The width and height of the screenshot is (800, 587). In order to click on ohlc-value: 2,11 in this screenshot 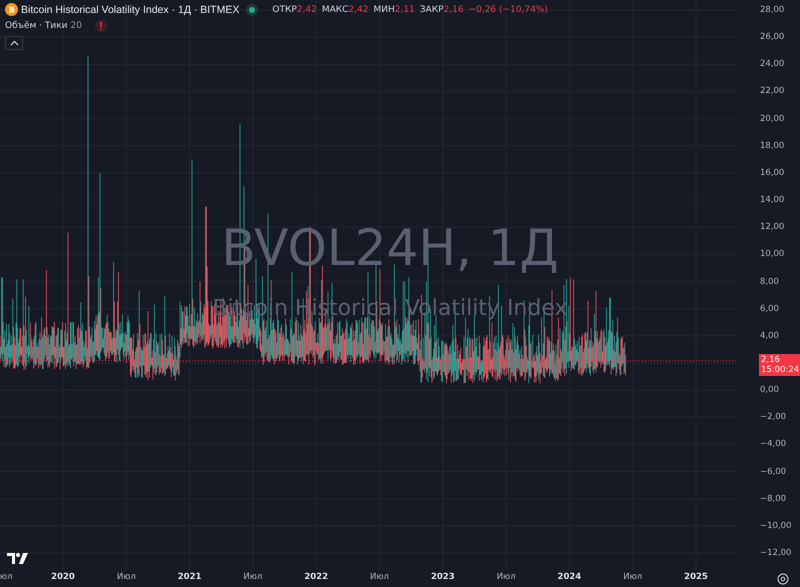, I will do `click(404, 9)`.